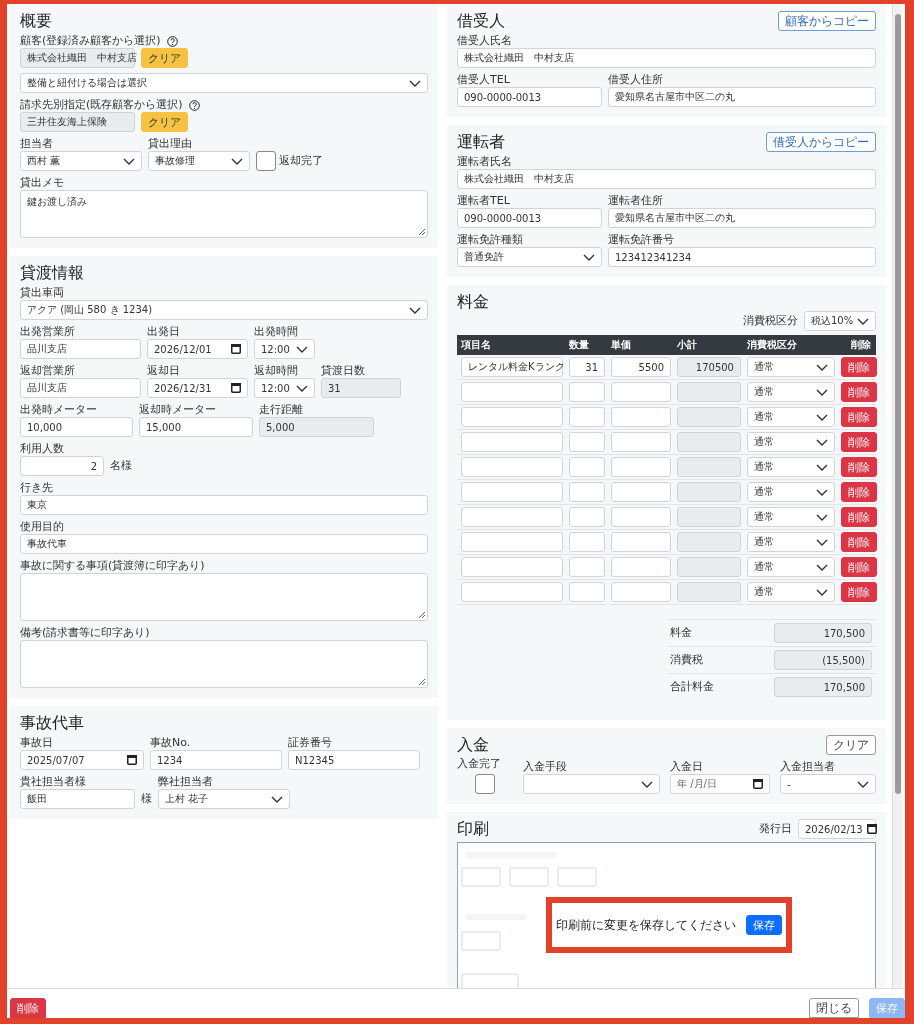 This screenshot has height=1024, width=914. I want to click on text-field: 飯田, so click(77, 799).